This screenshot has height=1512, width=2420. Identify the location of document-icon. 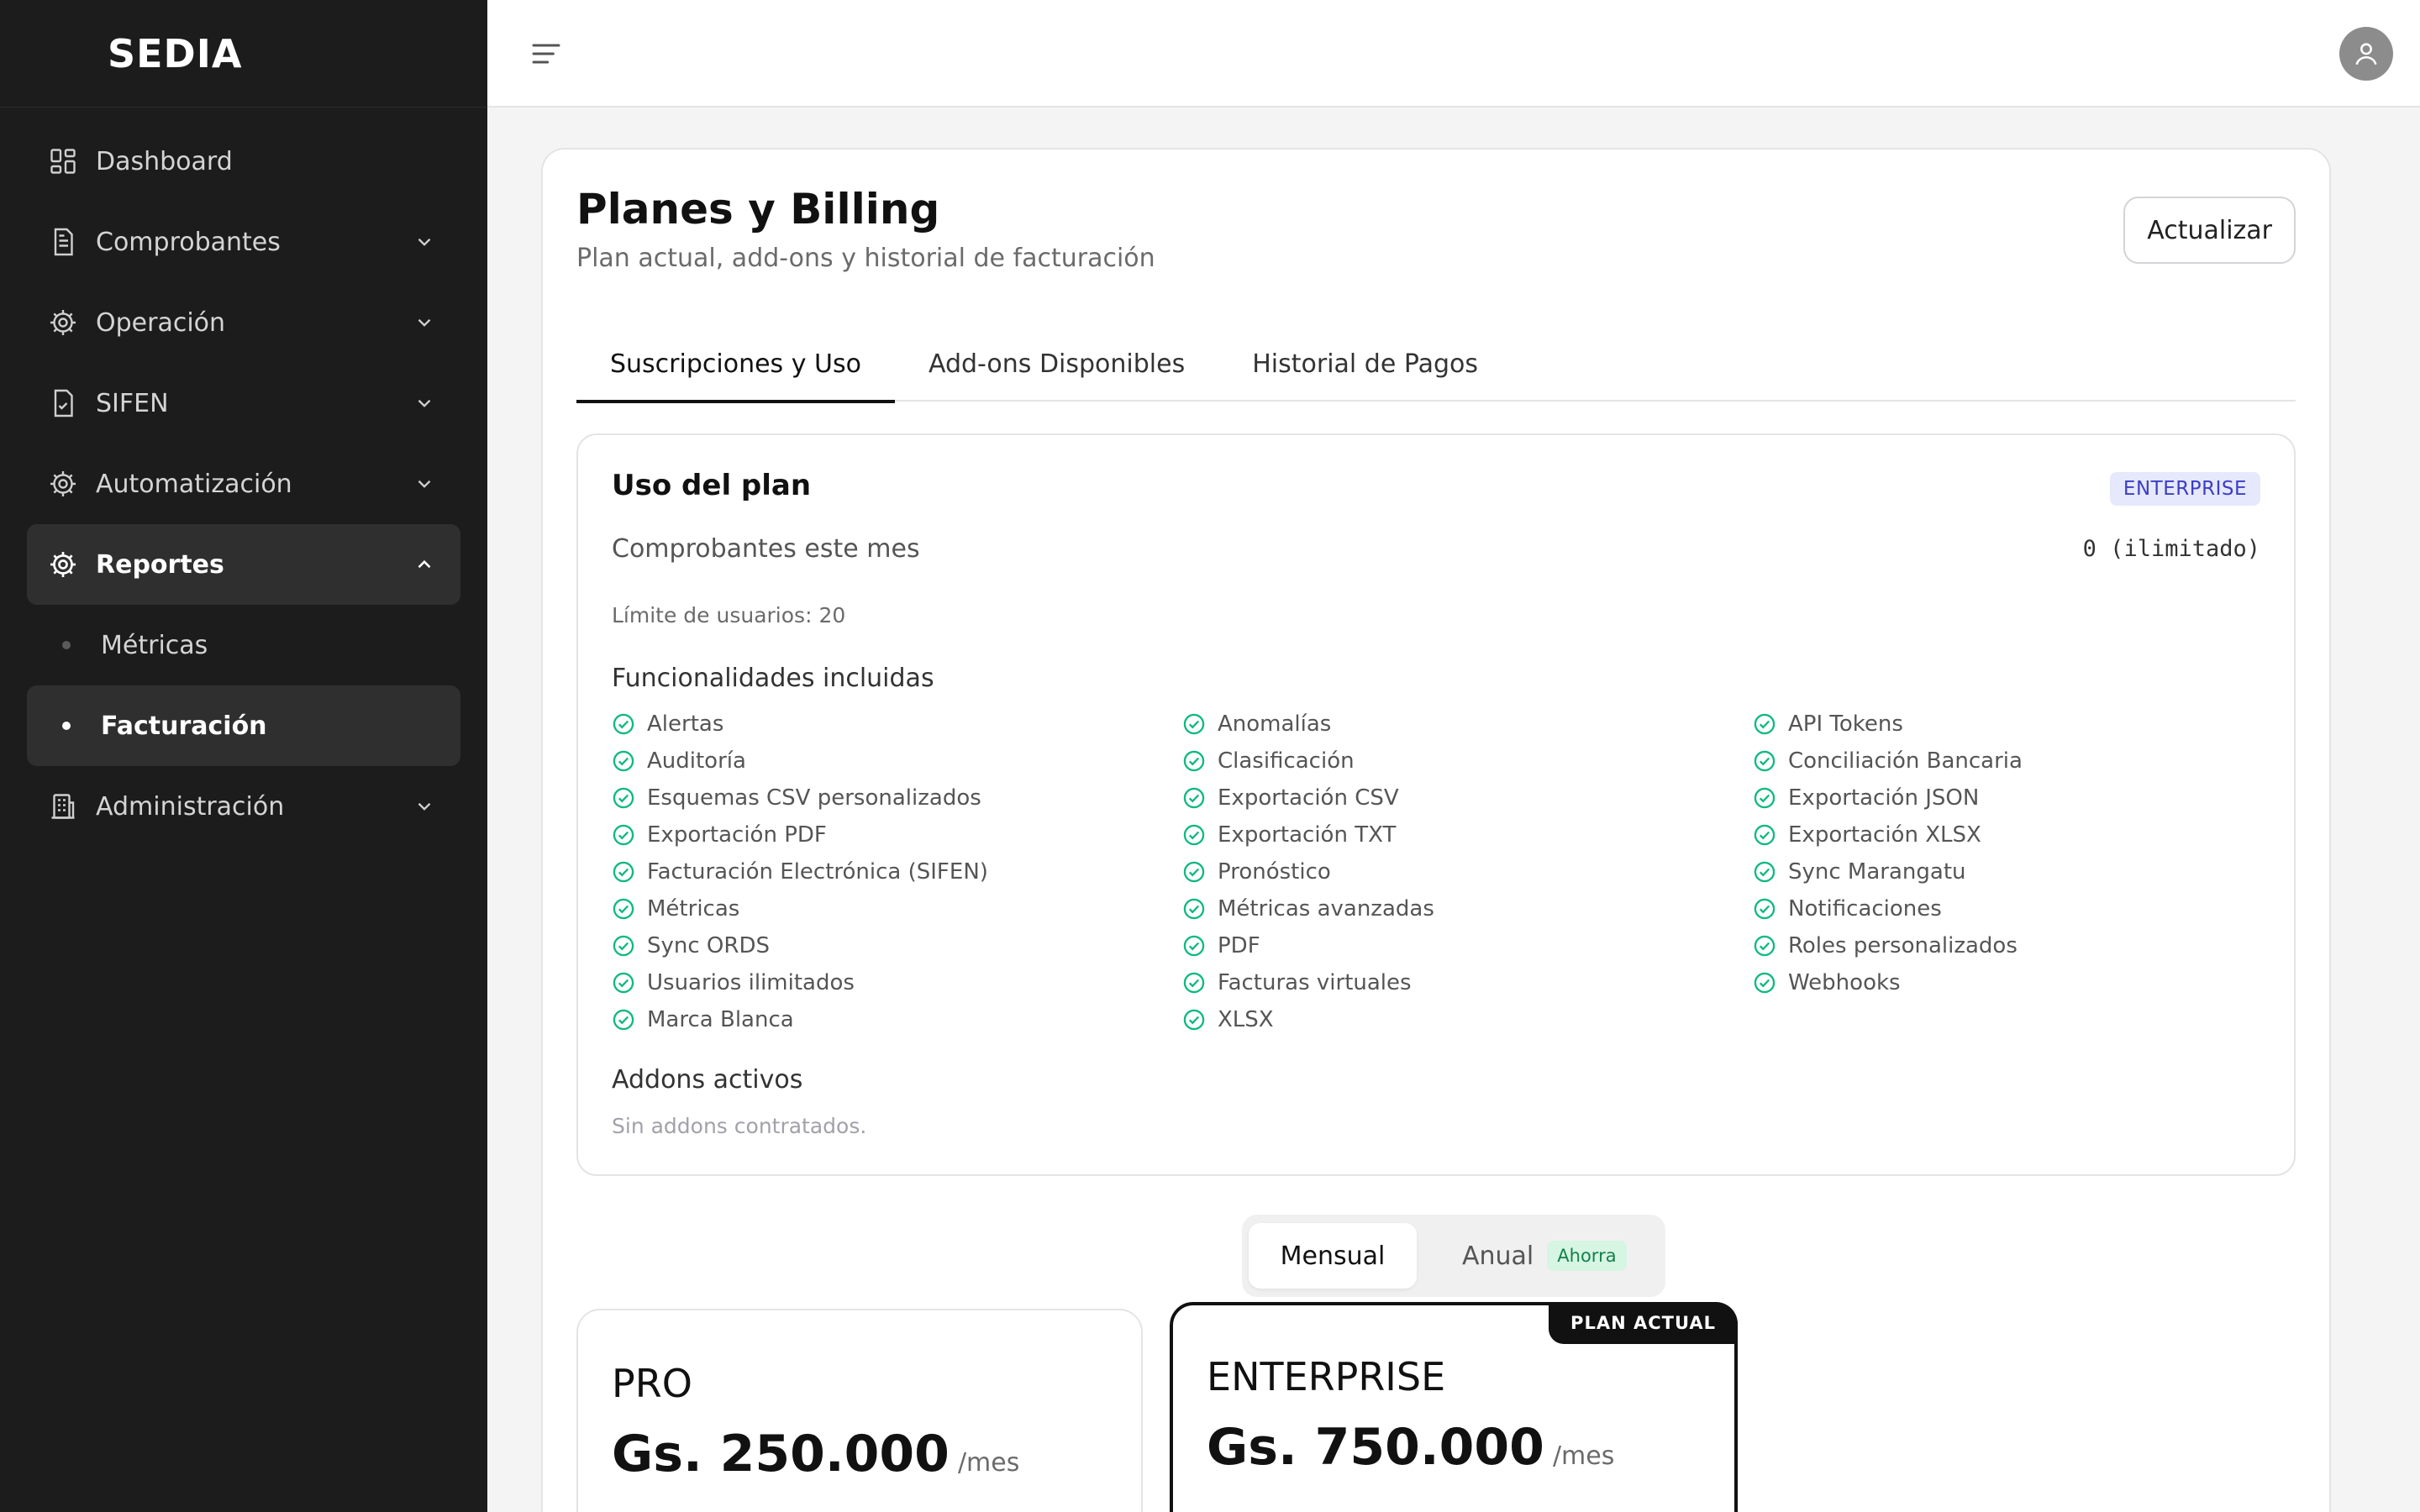
(63, 242).